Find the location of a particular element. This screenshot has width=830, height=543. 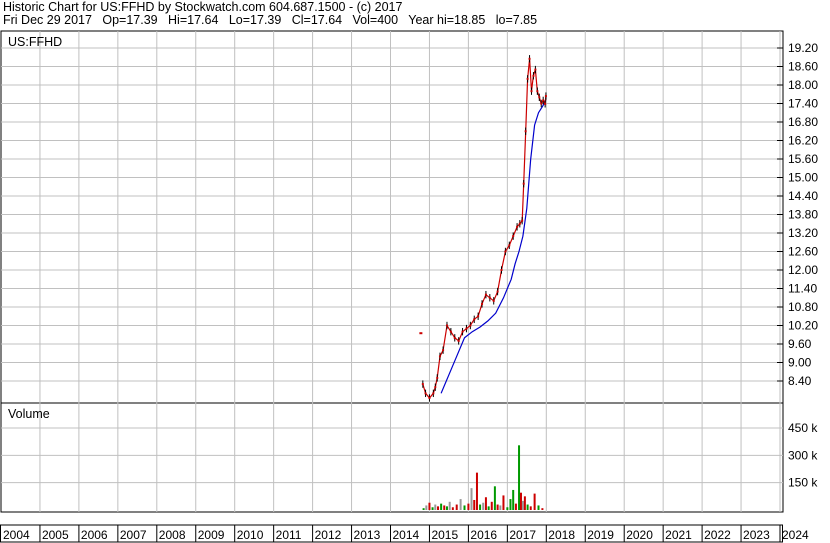

price-y-tick-label: 17.40 is located at coordinates (803, 104).